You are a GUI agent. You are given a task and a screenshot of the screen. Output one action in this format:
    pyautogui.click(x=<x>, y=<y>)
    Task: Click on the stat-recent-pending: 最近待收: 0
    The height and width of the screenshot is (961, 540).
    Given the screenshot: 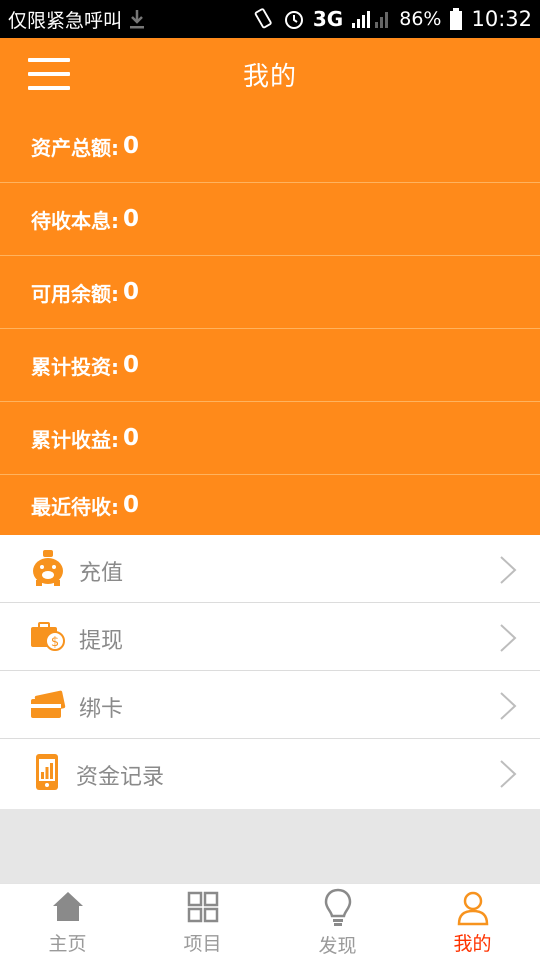 What is the action you would take?
    pyautogui.click(x=270, y=505)
    